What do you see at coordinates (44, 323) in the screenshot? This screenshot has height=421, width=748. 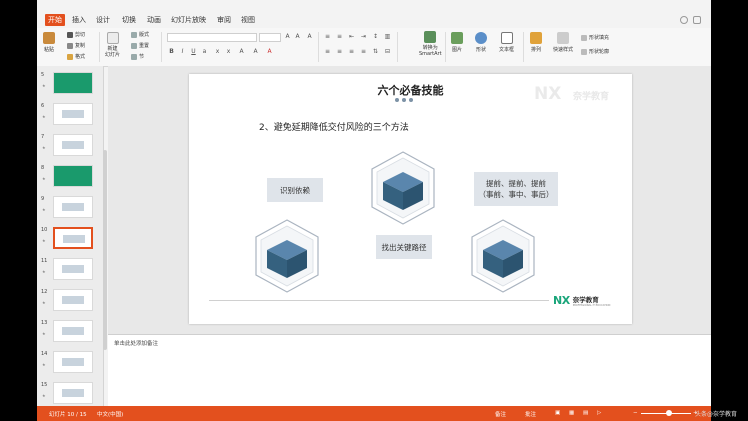 I see `slide-thumbnail-number: 13` at bounding box center [44, 323].